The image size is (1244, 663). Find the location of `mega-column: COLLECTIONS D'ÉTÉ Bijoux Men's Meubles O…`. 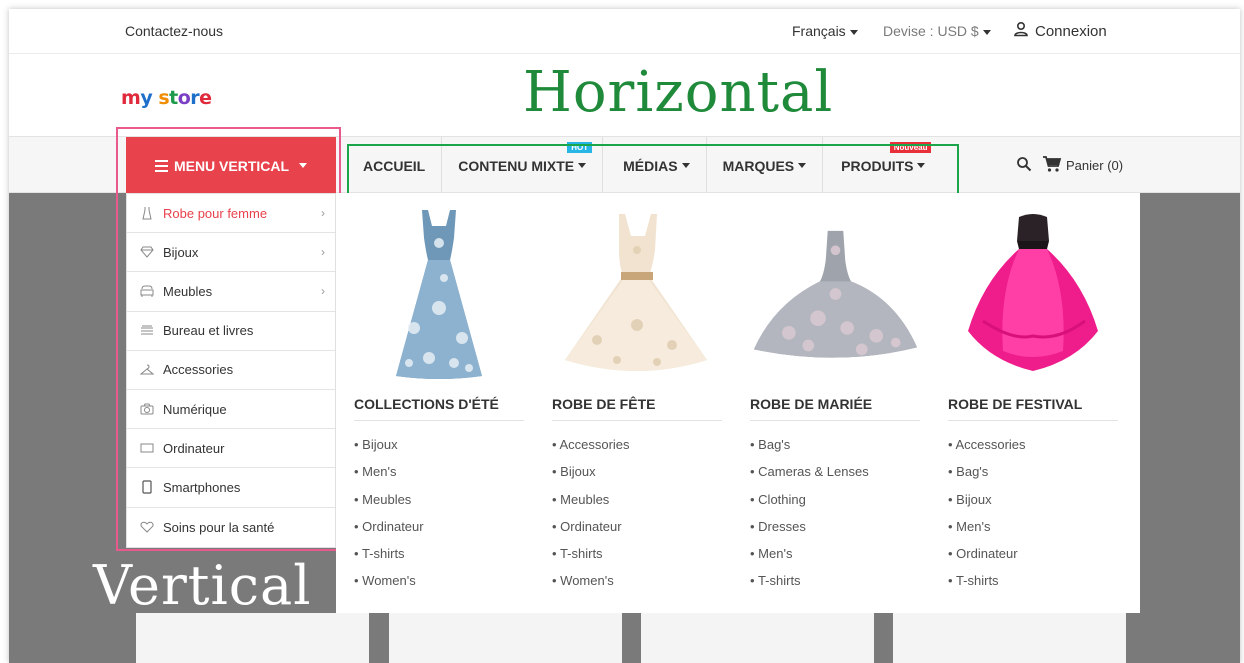

mega-column: COLLECTIONS D'ÉTÉ Bijoux Men's Meubles O… is located at coordinates (439, 394).